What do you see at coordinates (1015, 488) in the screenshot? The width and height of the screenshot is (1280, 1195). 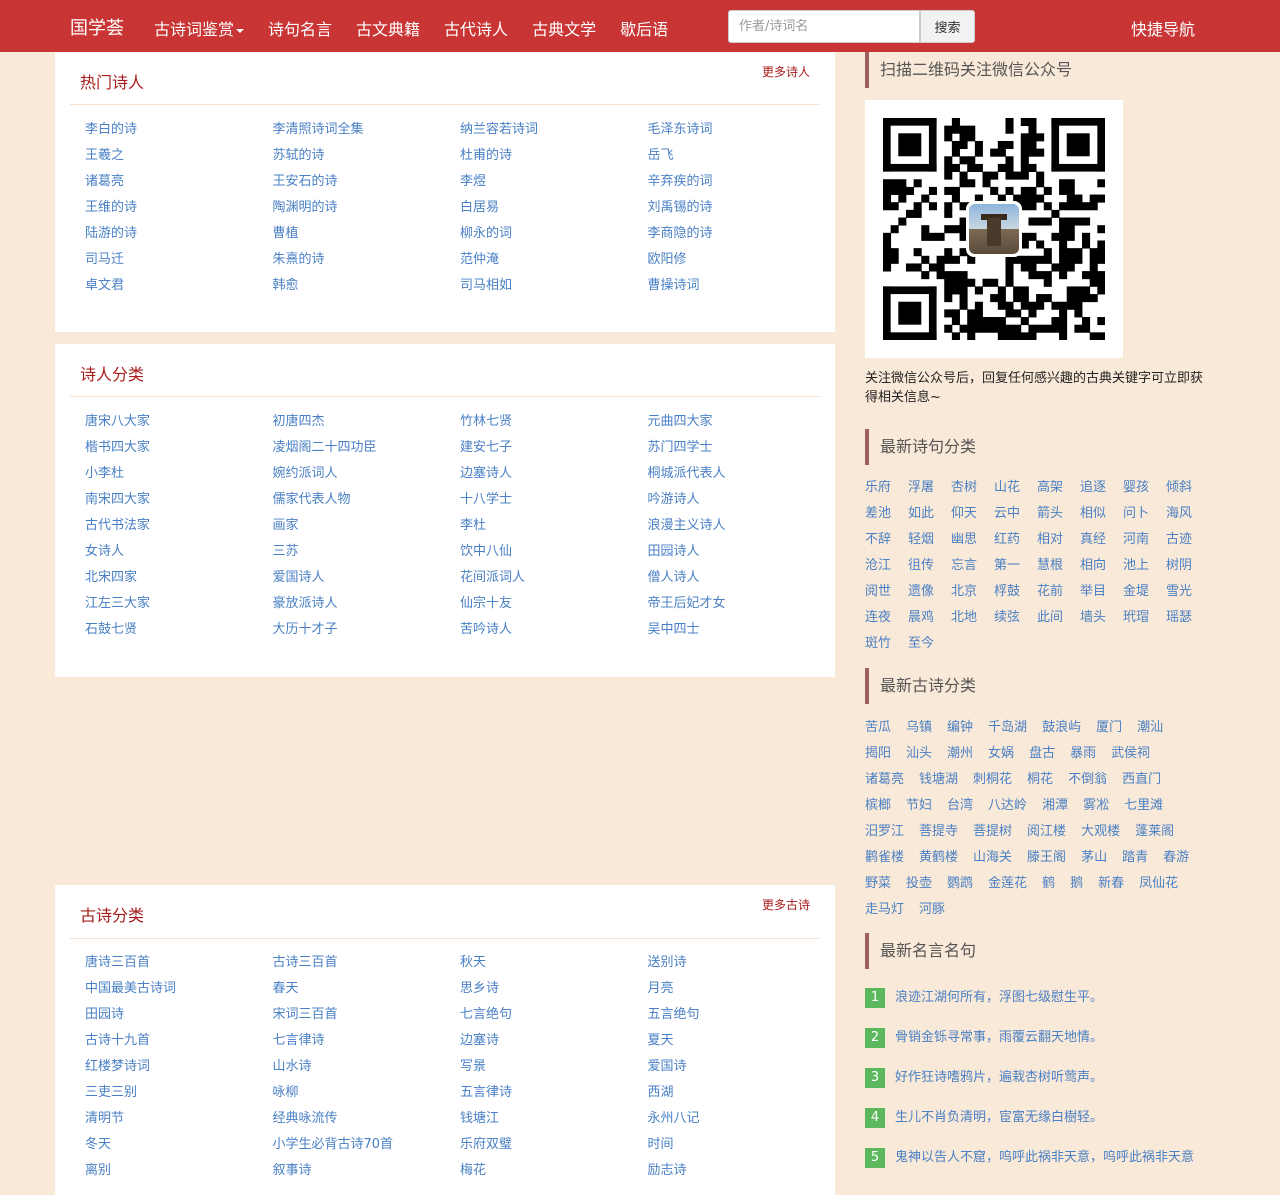 I see `verse-category-link: 山花` at bounding box center [1015, 488].